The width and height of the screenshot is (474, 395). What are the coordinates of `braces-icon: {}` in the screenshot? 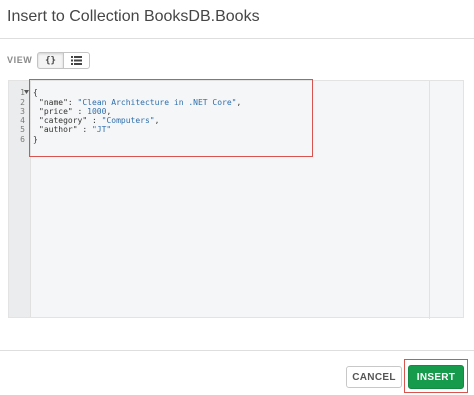 It's located at (50, 60).